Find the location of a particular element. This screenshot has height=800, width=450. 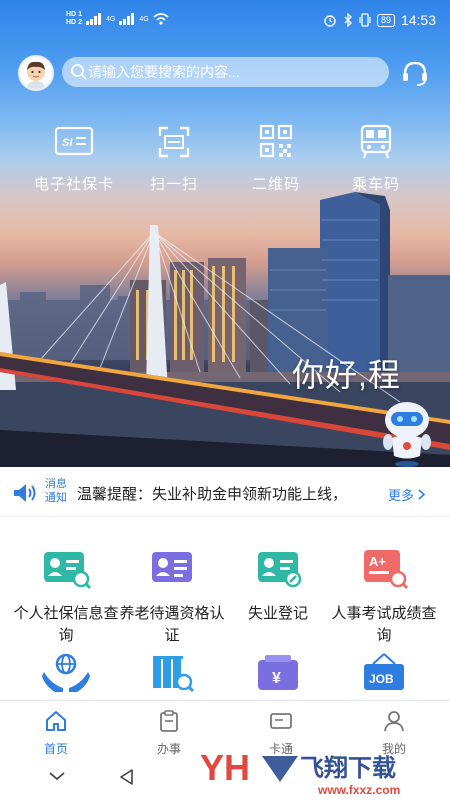

home-icon is located at coordinates (56, 721).